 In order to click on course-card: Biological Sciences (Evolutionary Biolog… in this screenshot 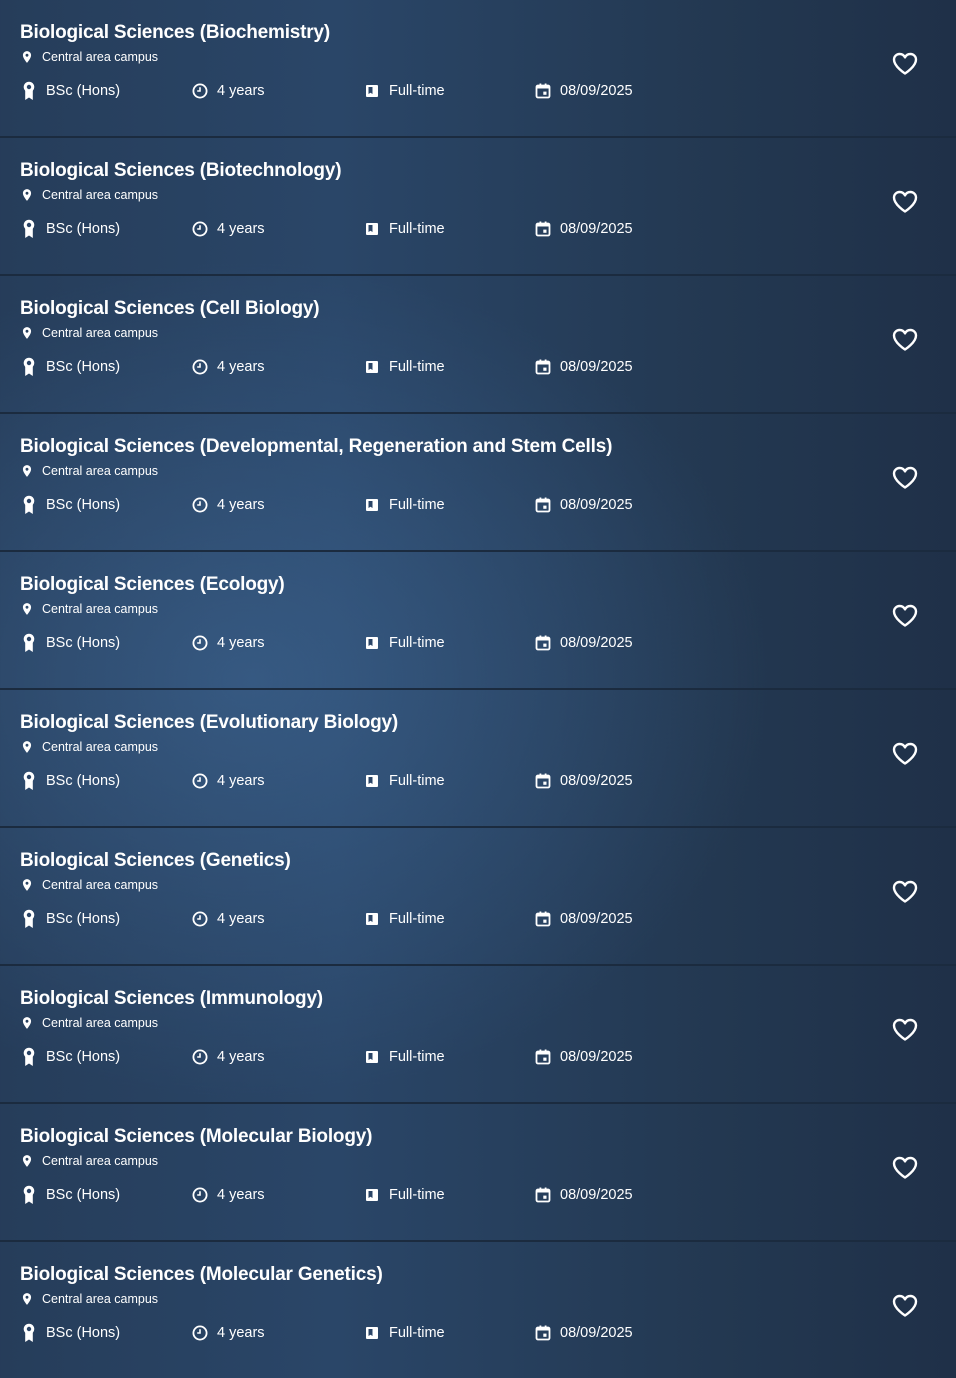, I will do `click(478, 759)`.